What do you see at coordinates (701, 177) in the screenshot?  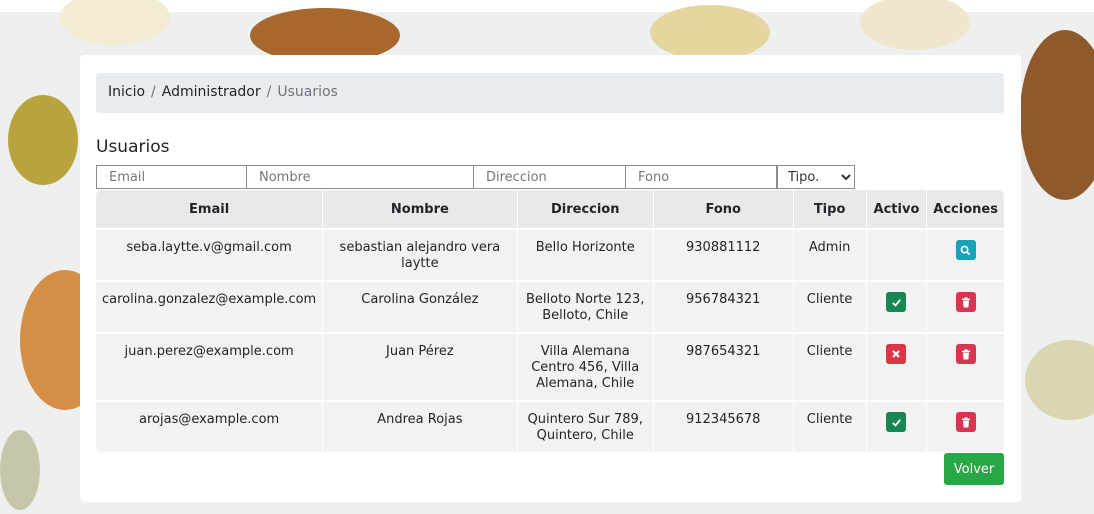 I see `fono-filter-input` at bounding box center [701, 177].